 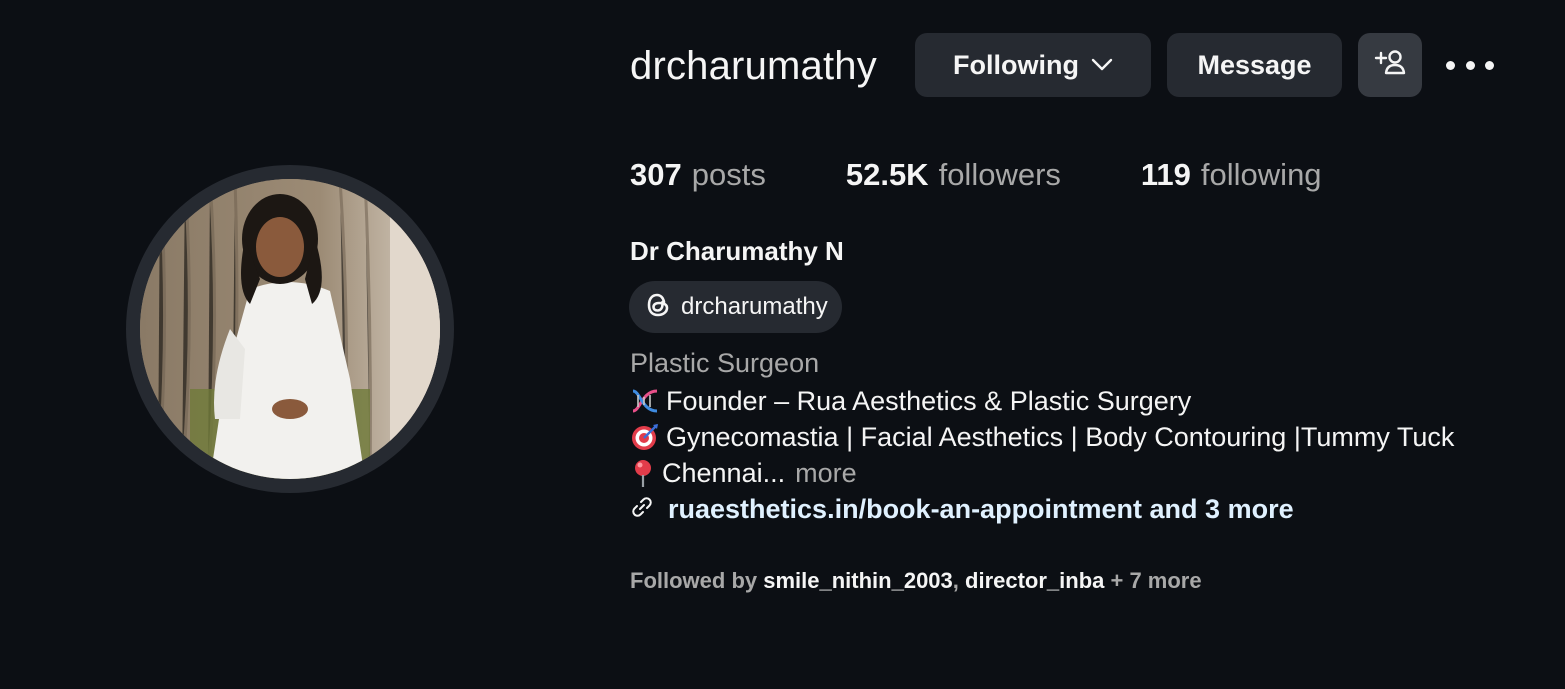 I want to click on followers-label: followers, so click(x=999, y=174).